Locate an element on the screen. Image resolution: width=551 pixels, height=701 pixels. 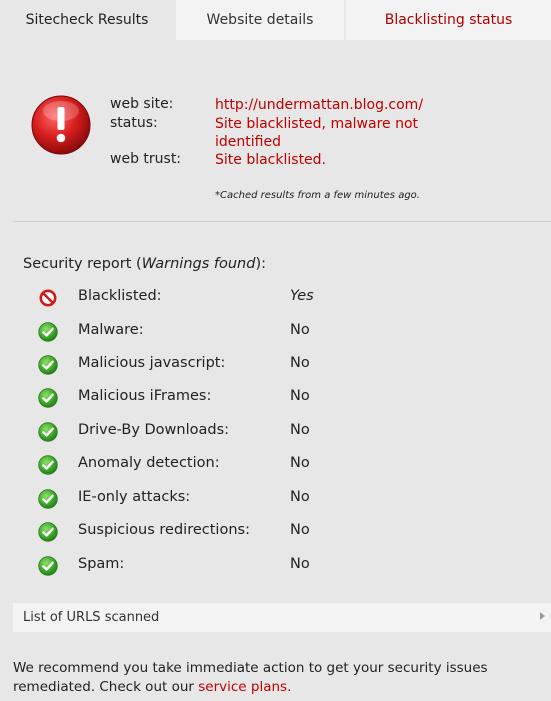
report-row: IE-only attacks: No is located at coordinates (275, 499).